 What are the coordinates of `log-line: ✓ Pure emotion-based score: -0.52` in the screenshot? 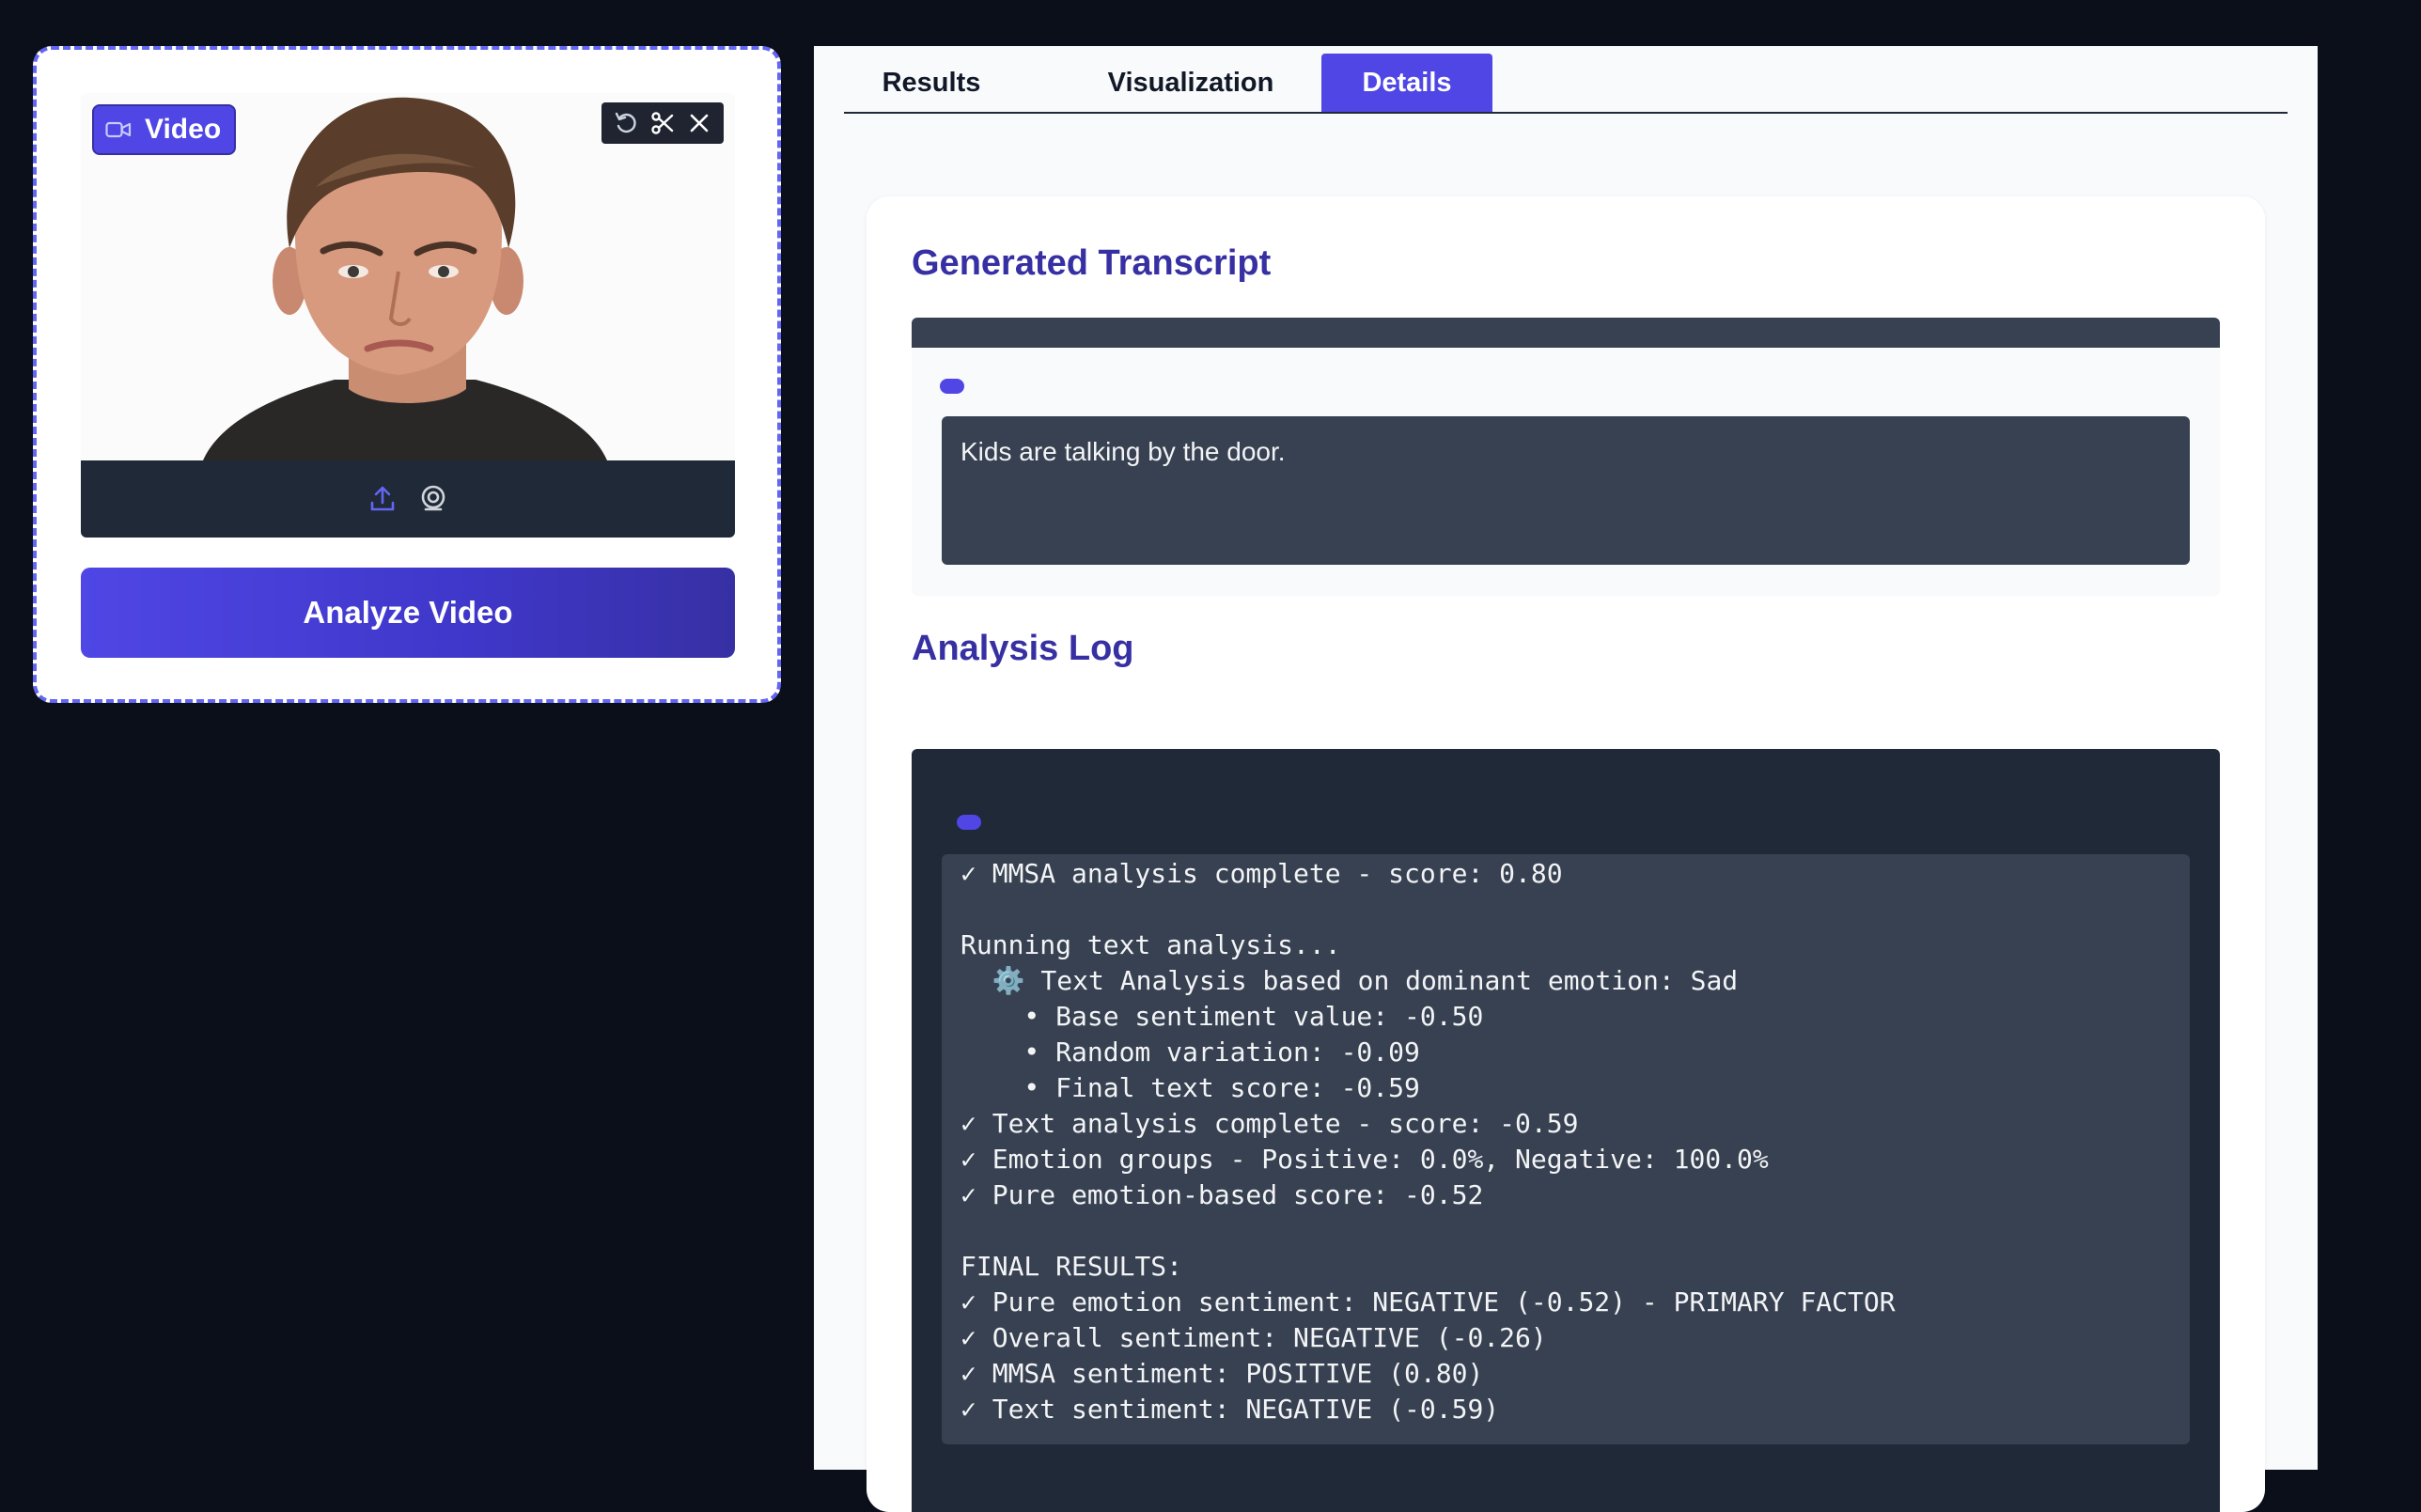 It's located at (1222, 1194).